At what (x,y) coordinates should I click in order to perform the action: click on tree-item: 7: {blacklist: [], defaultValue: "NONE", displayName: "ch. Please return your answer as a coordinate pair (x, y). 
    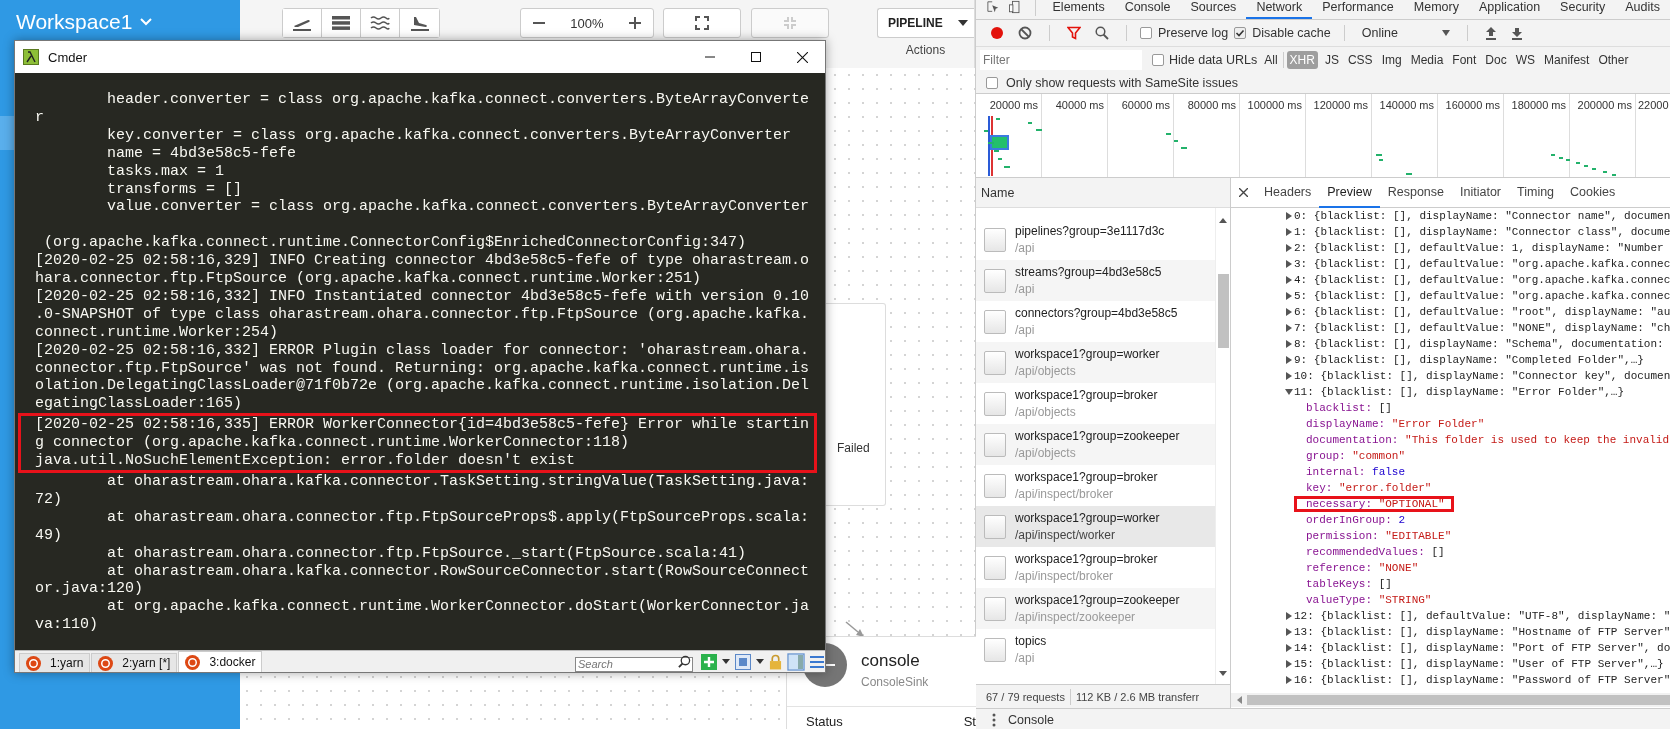
    Looking at the image, I should click on (1482, 328).